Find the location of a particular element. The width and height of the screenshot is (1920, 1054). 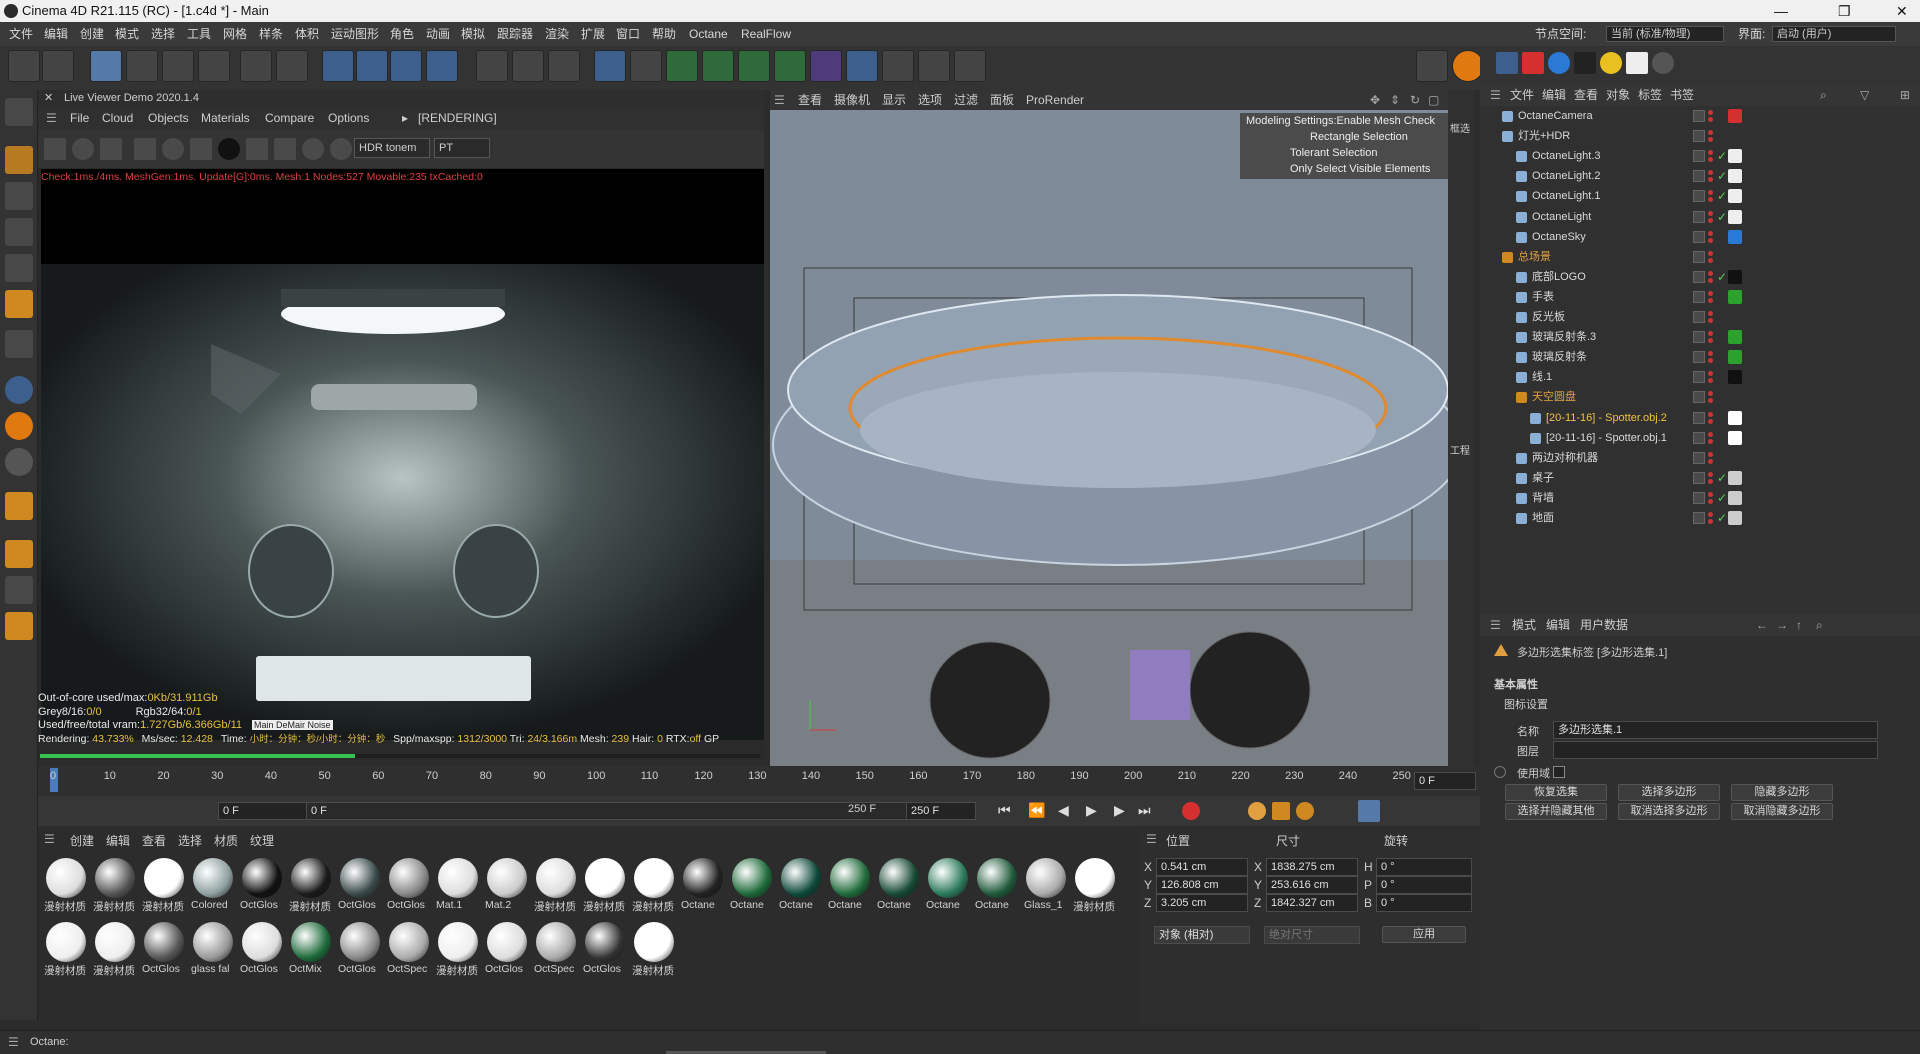

menu-edit: 编辑 is located at coordinates (56, 34).